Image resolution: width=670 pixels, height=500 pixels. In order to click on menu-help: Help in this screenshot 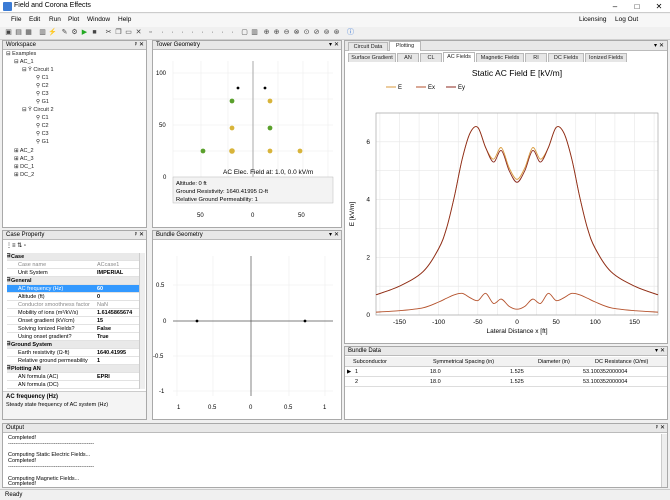, I will do `click(124, 19)`.